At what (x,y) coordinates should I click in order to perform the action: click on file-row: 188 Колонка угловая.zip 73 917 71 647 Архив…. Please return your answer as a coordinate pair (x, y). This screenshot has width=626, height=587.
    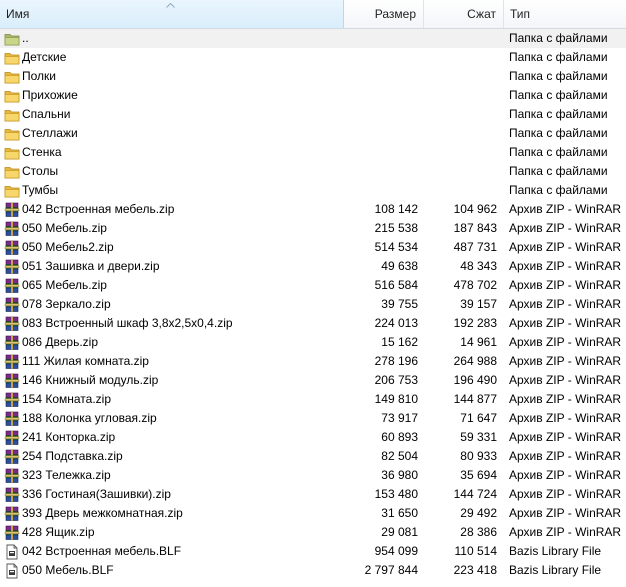
    Looking at the image, I should click on (313, 418).